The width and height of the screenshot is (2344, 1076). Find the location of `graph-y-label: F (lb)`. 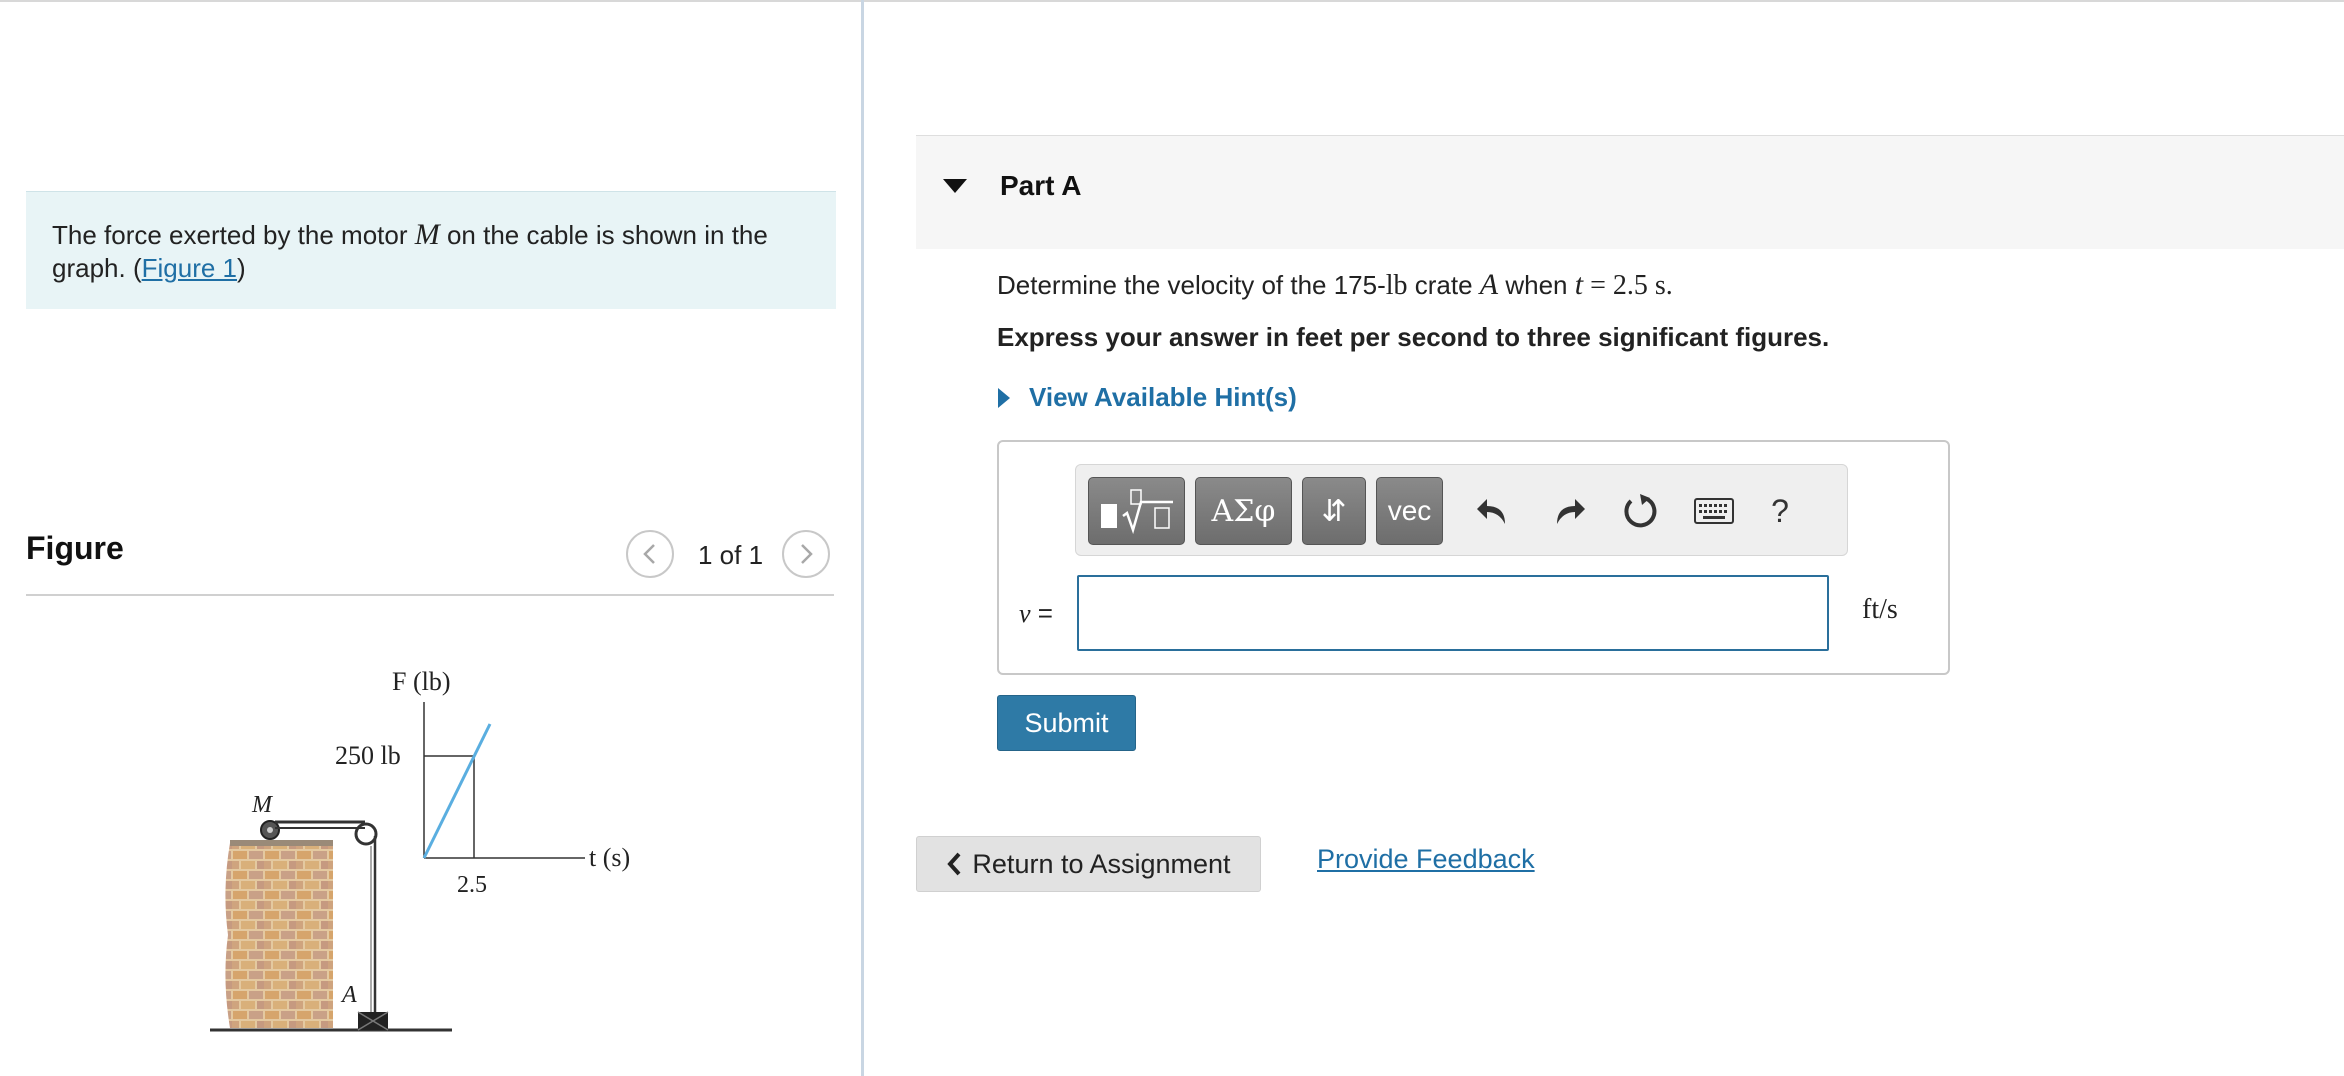

graph-y-label: F (lb) is located at coordinates (421, 681).